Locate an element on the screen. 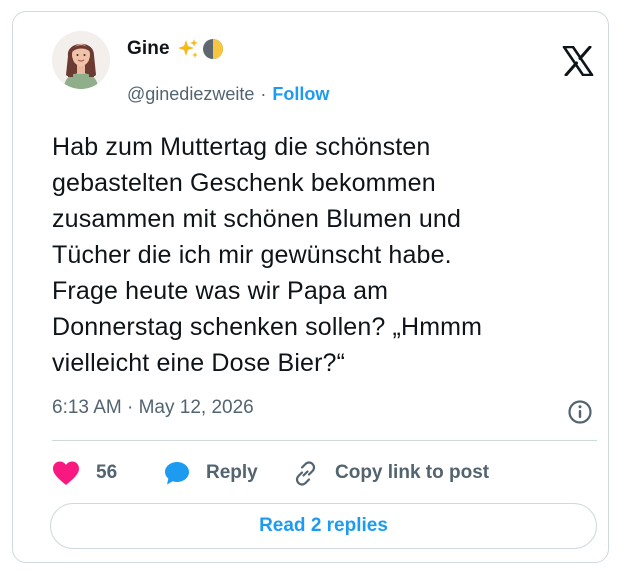 Image resolution: width=620 pixels, height=574 pixels. copy-link-label: Copy link to post is located at coordinates (412, 472).